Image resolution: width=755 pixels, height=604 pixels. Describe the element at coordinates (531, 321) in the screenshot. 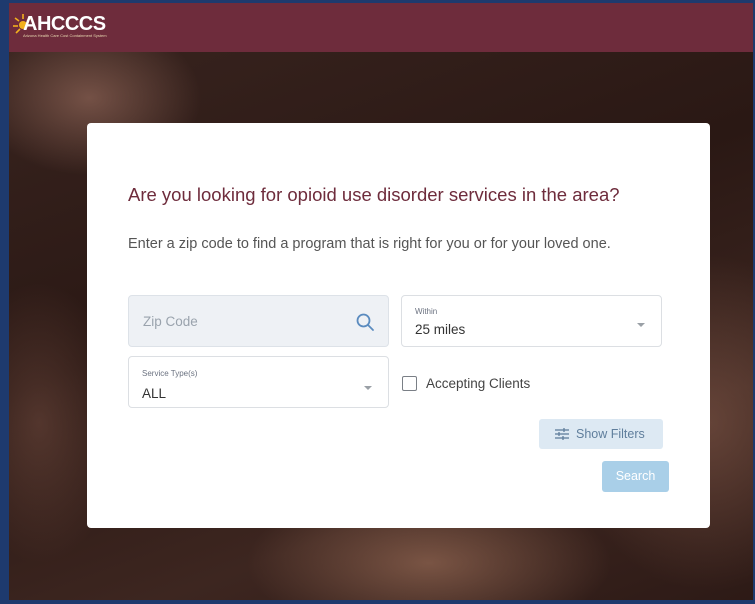

I see `within-distance-select: Within 25 miles` at that location.